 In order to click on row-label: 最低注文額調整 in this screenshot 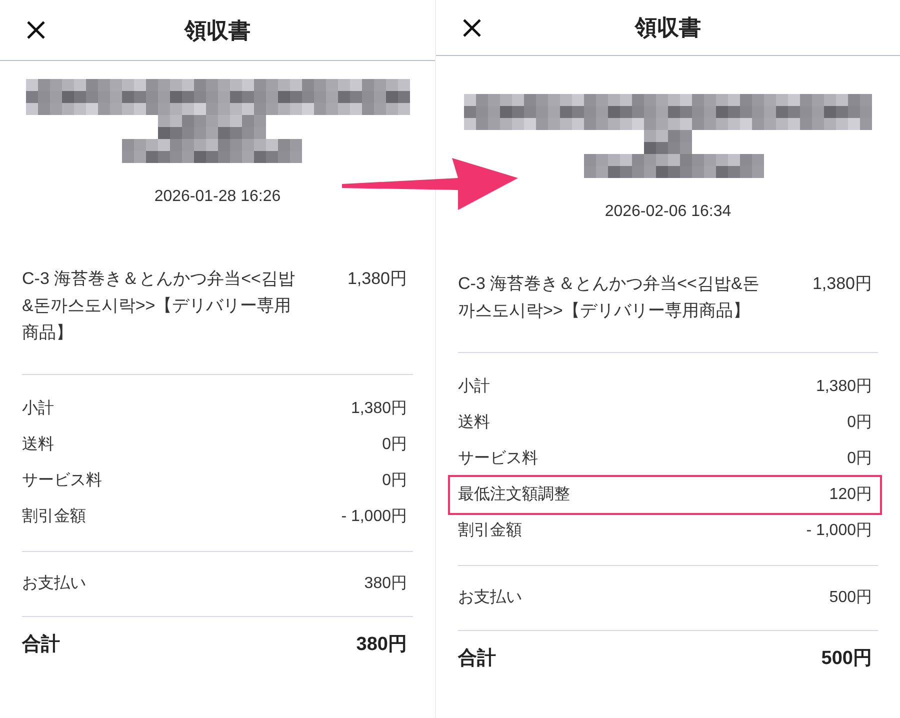, I will do `click(514, 494)`.